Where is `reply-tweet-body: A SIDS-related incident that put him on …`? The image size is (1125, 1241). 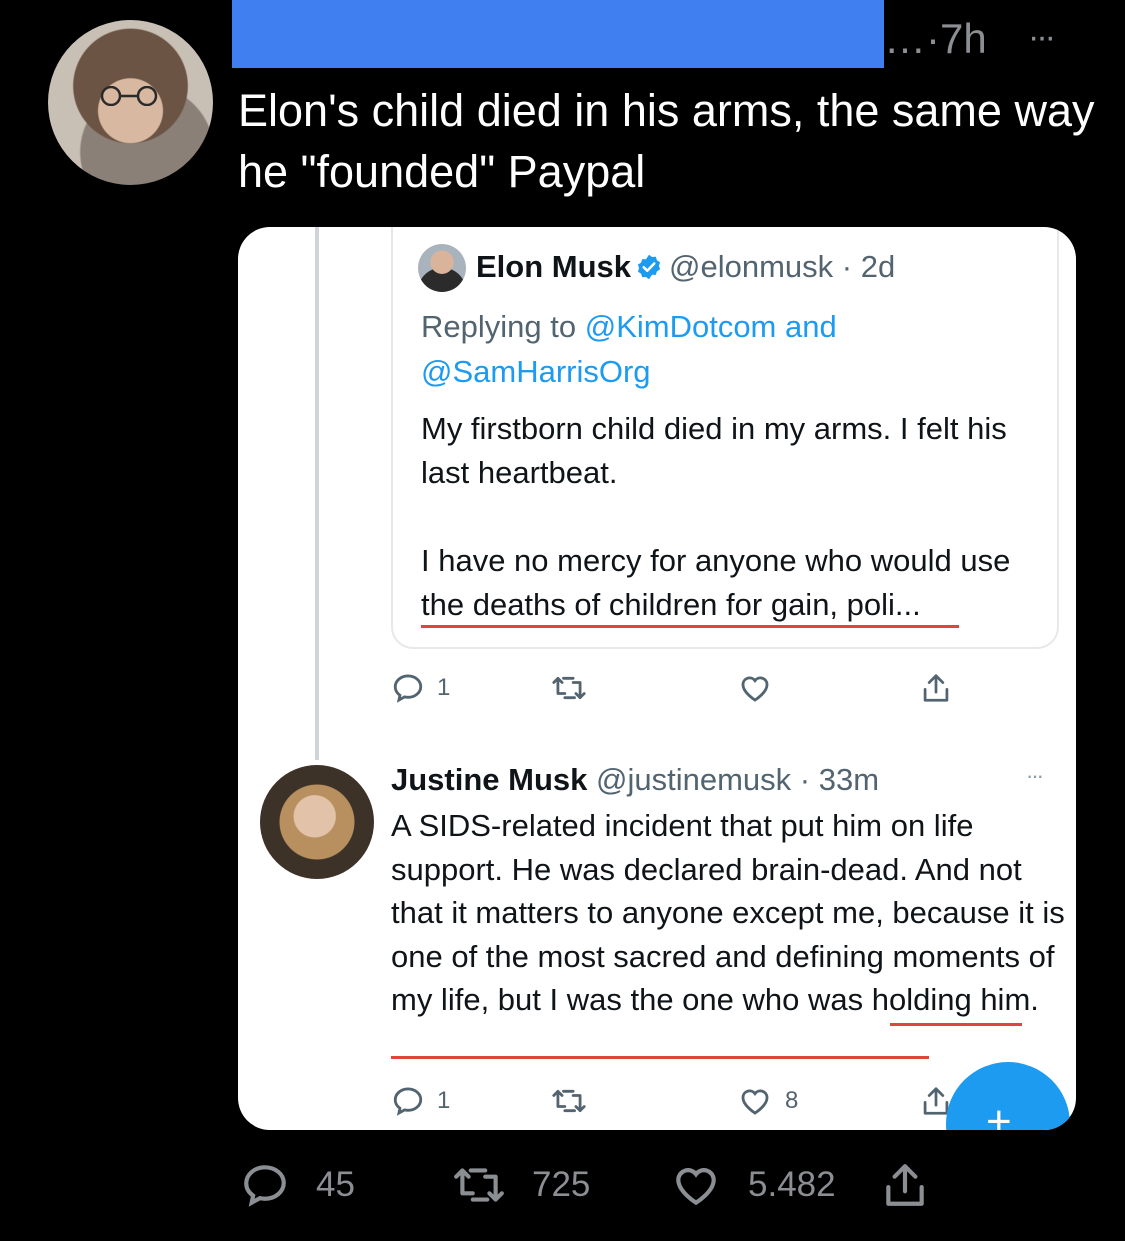
reply-tweet-body: A SIDS-related incident that put him on … is located at coordinates (728, 912).